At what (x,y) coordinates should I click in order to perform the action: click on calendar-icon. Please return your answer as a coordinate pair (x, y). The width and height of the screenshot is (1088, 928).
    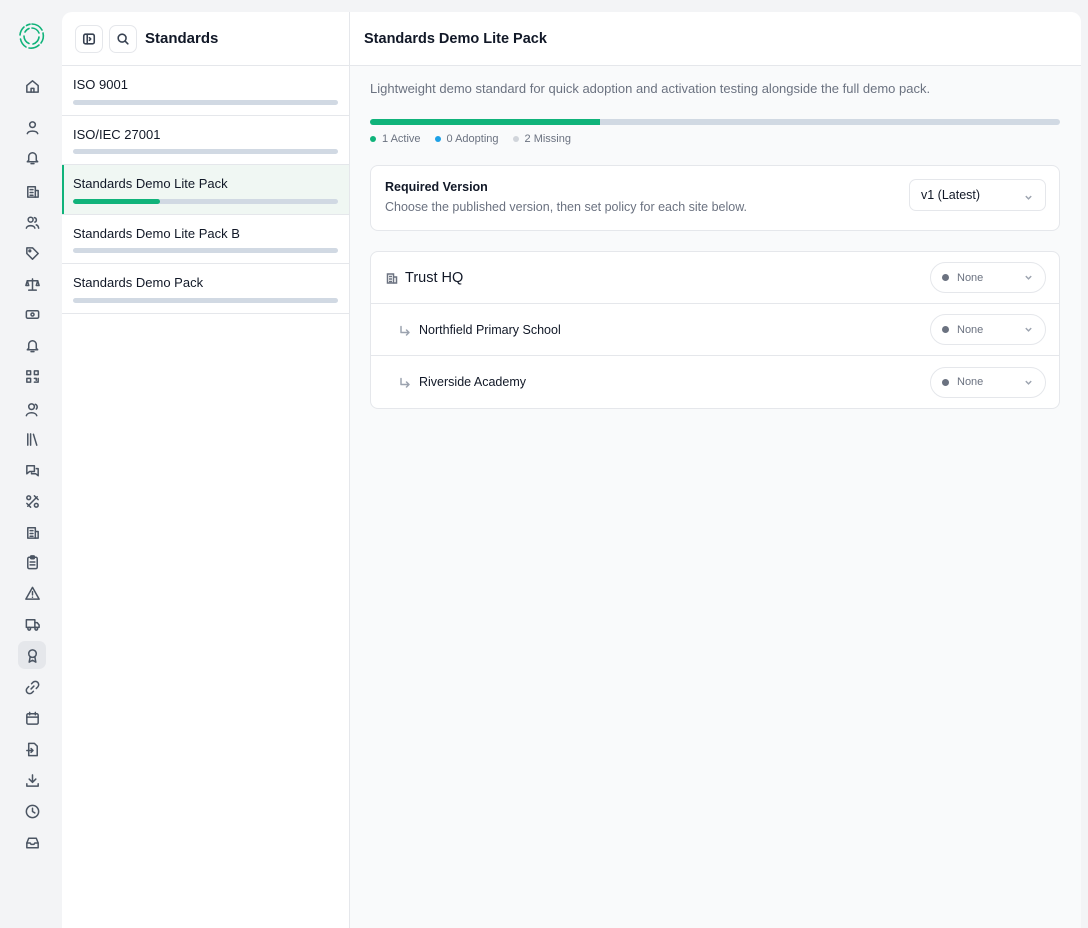
    Looking at the image, I should click on (32, 718).